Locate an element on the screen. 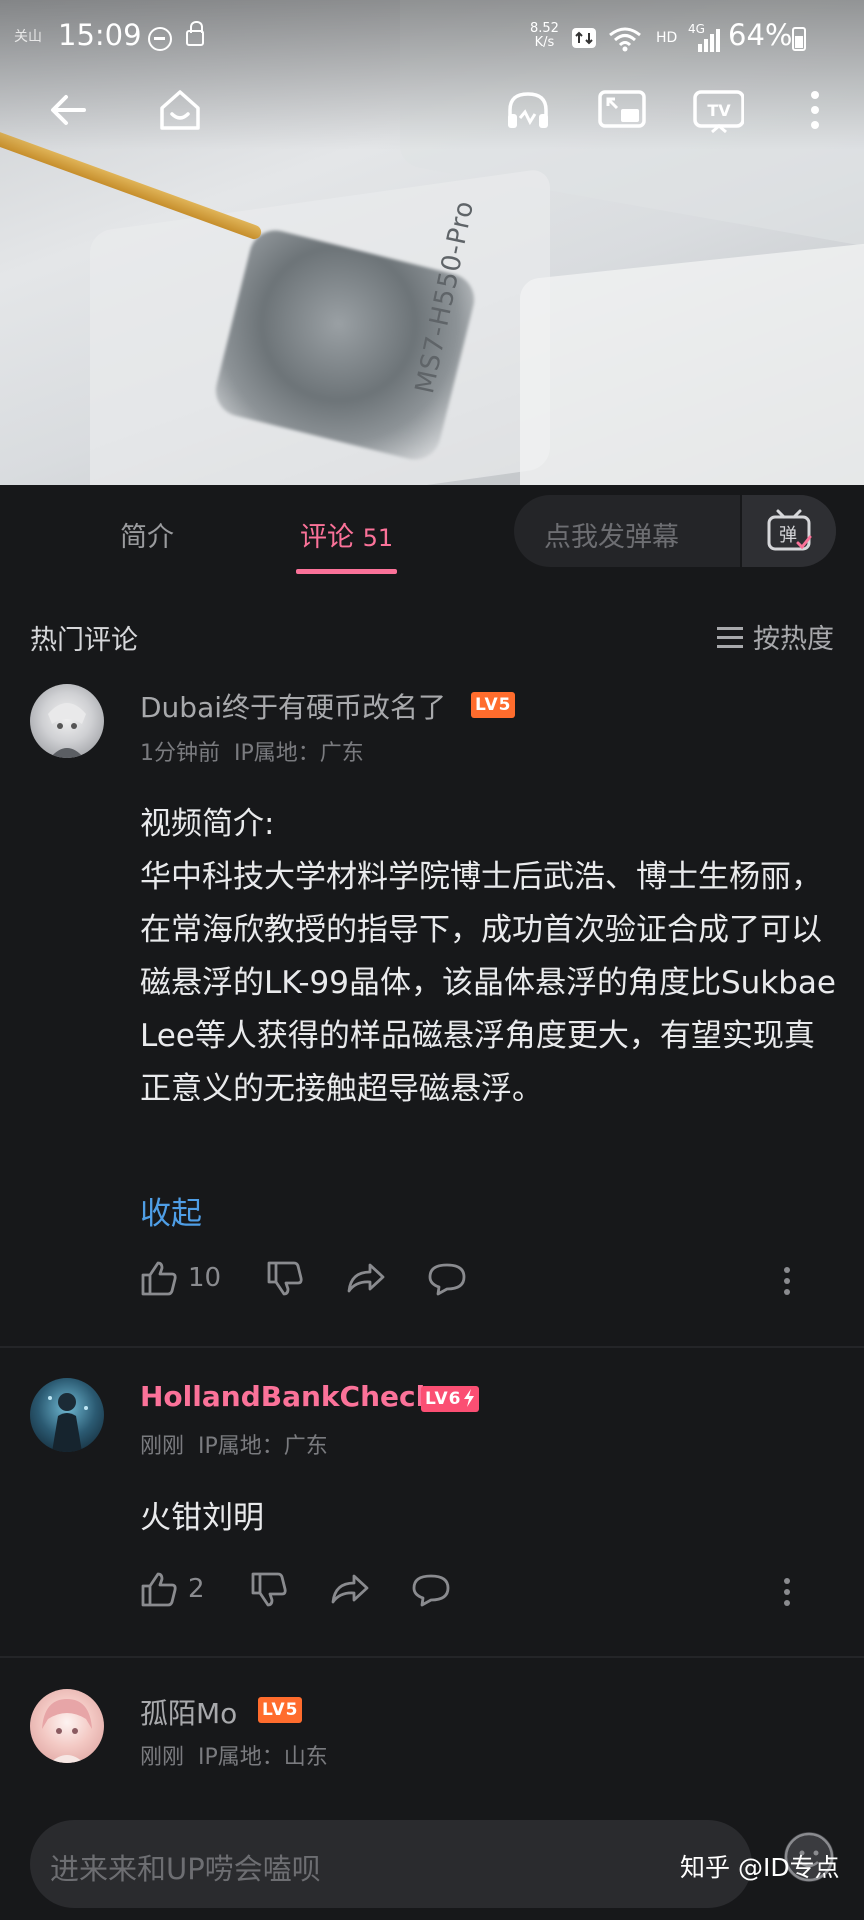 The height and width of the screenshot is (1920, 864). comment-meta: 刚刚 IP属地：山东 is located at coordinates (234, 1755).